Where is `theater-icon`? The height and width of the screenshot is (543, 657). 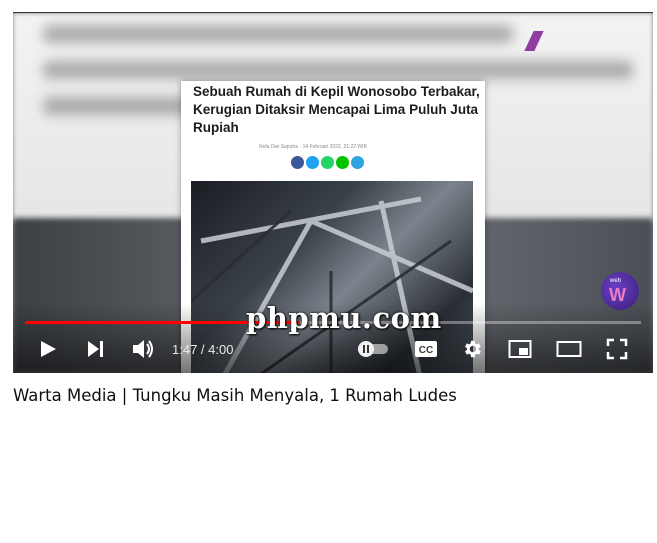 theater-icon is located at coordinates (569, 349).